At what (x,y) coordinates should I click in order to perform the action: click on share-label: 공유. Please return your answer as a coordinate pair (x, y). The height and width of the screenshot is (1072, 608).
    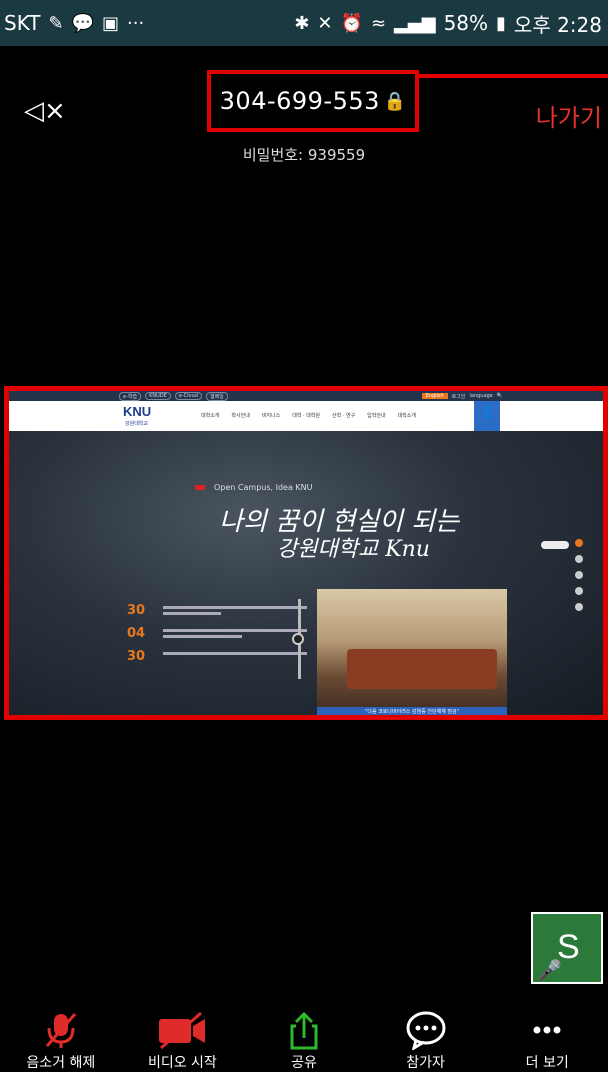
    Looking at the image, I should click on (304, 1063).